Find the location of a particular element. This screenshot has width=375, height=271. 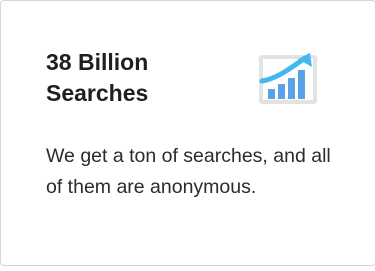

card-title: 38 Billion Searches is located at coordinates (97, 77).